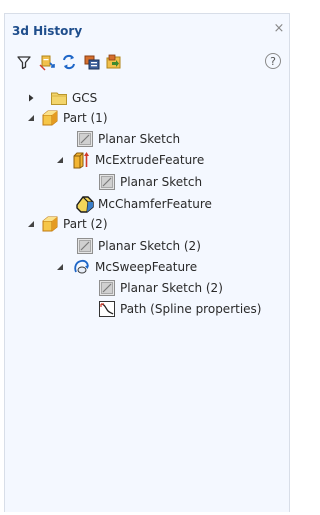 The image size is (320, 515). I want to click on tree-item-spline-path: Path (Spline properties), so click(179, 309).